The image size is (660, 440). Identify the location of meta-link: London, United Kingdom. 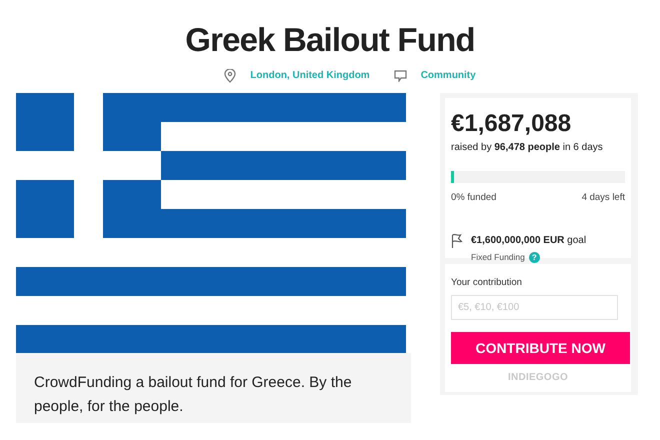
(310, 75).